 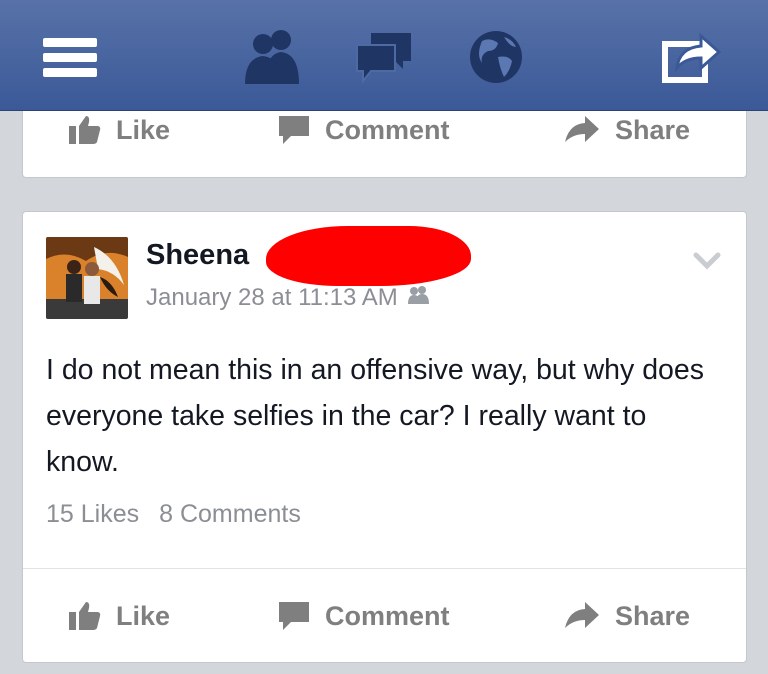 I want to click on menu-button, so click(x=70, y=57).